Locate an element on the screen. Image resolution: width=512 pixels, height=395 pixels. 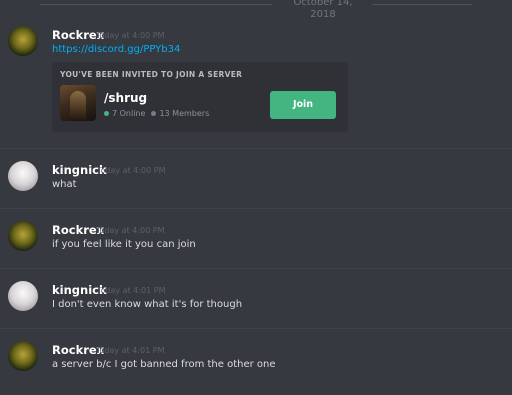
member-count: 13 Members is located at coordinates (184, 113).